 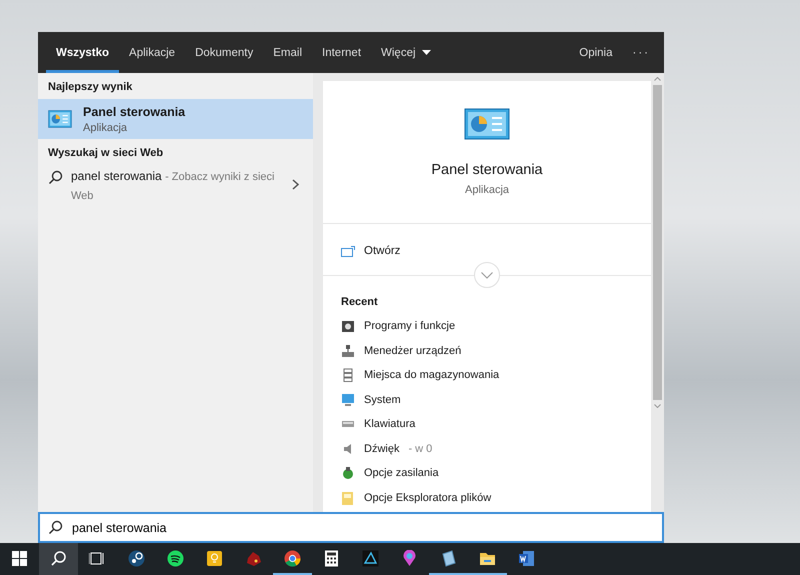 I want to click on web-search-suggestion: panel sterowania - Zobacz wyniki z sieci Web, so click(x=177, y=186).